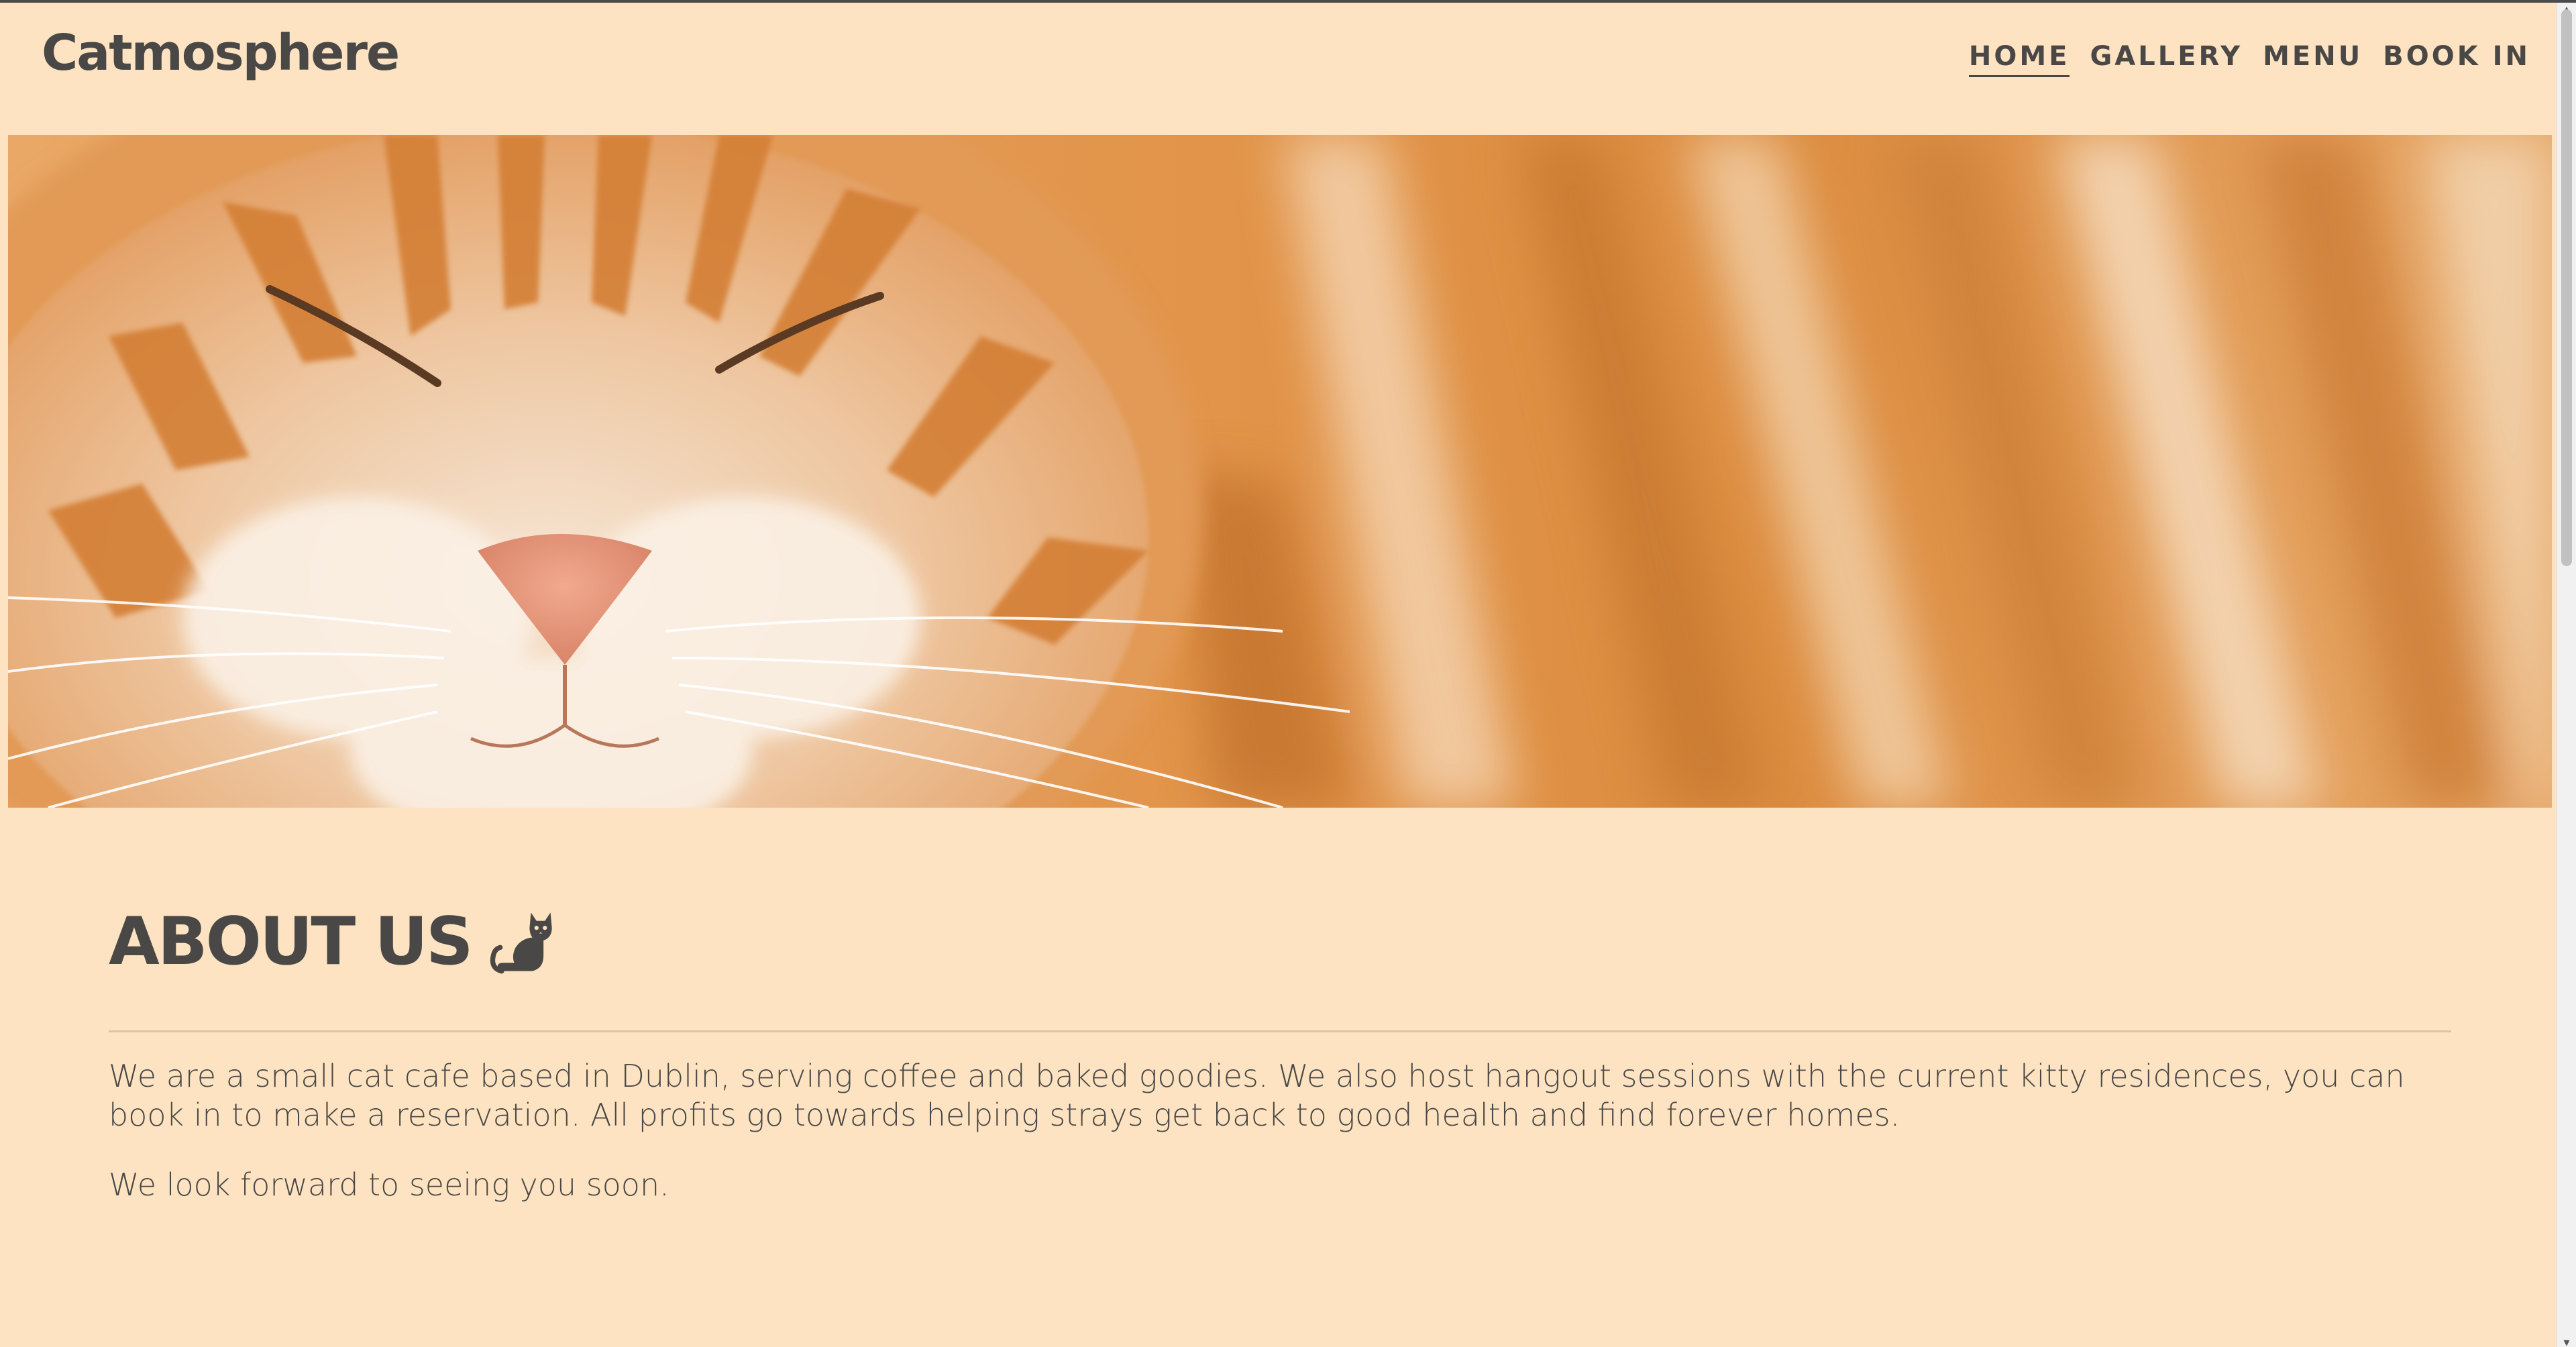  What do you see at coordinates (291, 942) in the screenshot?
I see `about-title-text: ABOUT US` at bounding box center [291, 942].